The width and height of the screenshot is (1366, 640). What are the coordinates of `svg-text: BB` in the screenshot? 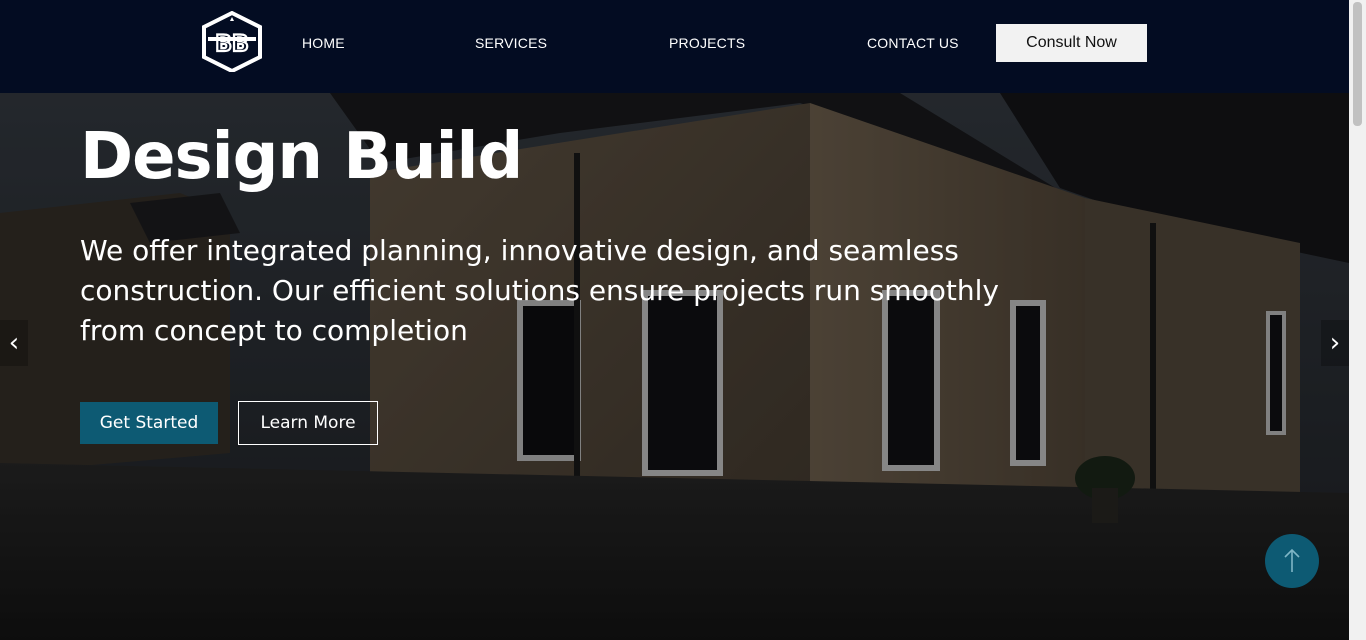 It's located at (232, 44).